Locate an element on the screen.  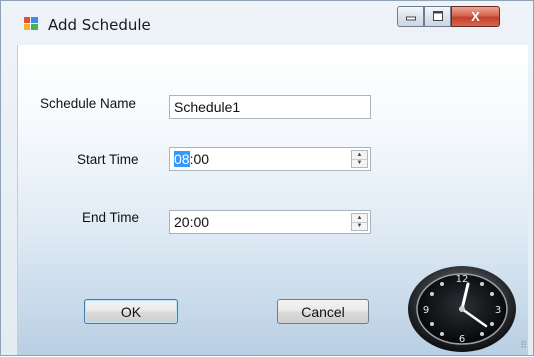
start-time-minutes: :00 is located at coordinates (199, 159).